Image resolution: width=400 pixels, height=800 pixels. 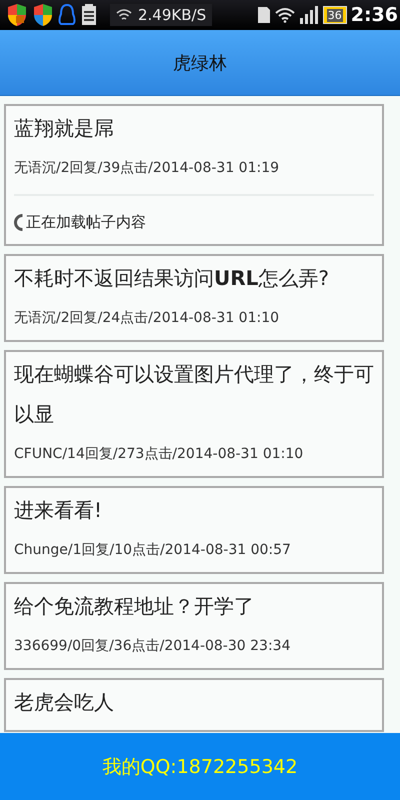 What do you see at coordinates (147, 168) in the screenshot?
I see `post-meta: 无语沉/2回复/39点击/2014-08-31 01:19` at bounding box center [147, 168].